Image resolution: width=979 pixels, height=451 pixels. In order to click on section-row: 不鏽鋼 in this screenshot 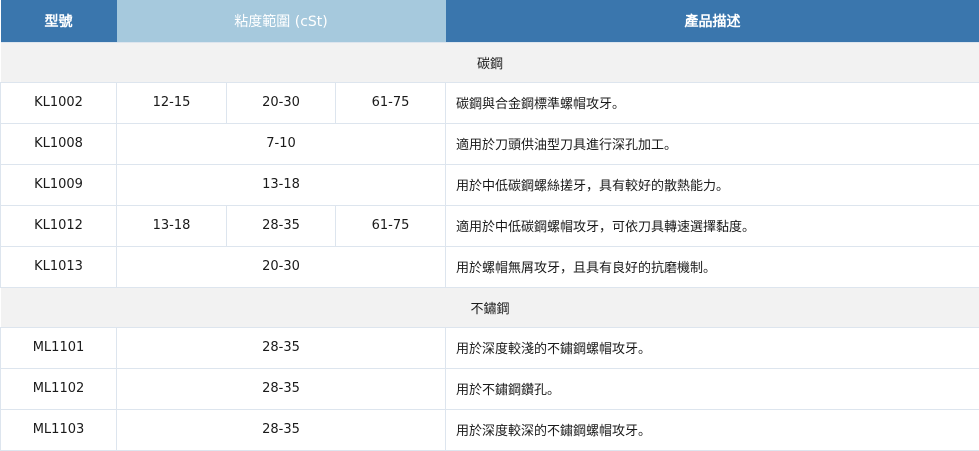, I will do `click(489, 307)`.